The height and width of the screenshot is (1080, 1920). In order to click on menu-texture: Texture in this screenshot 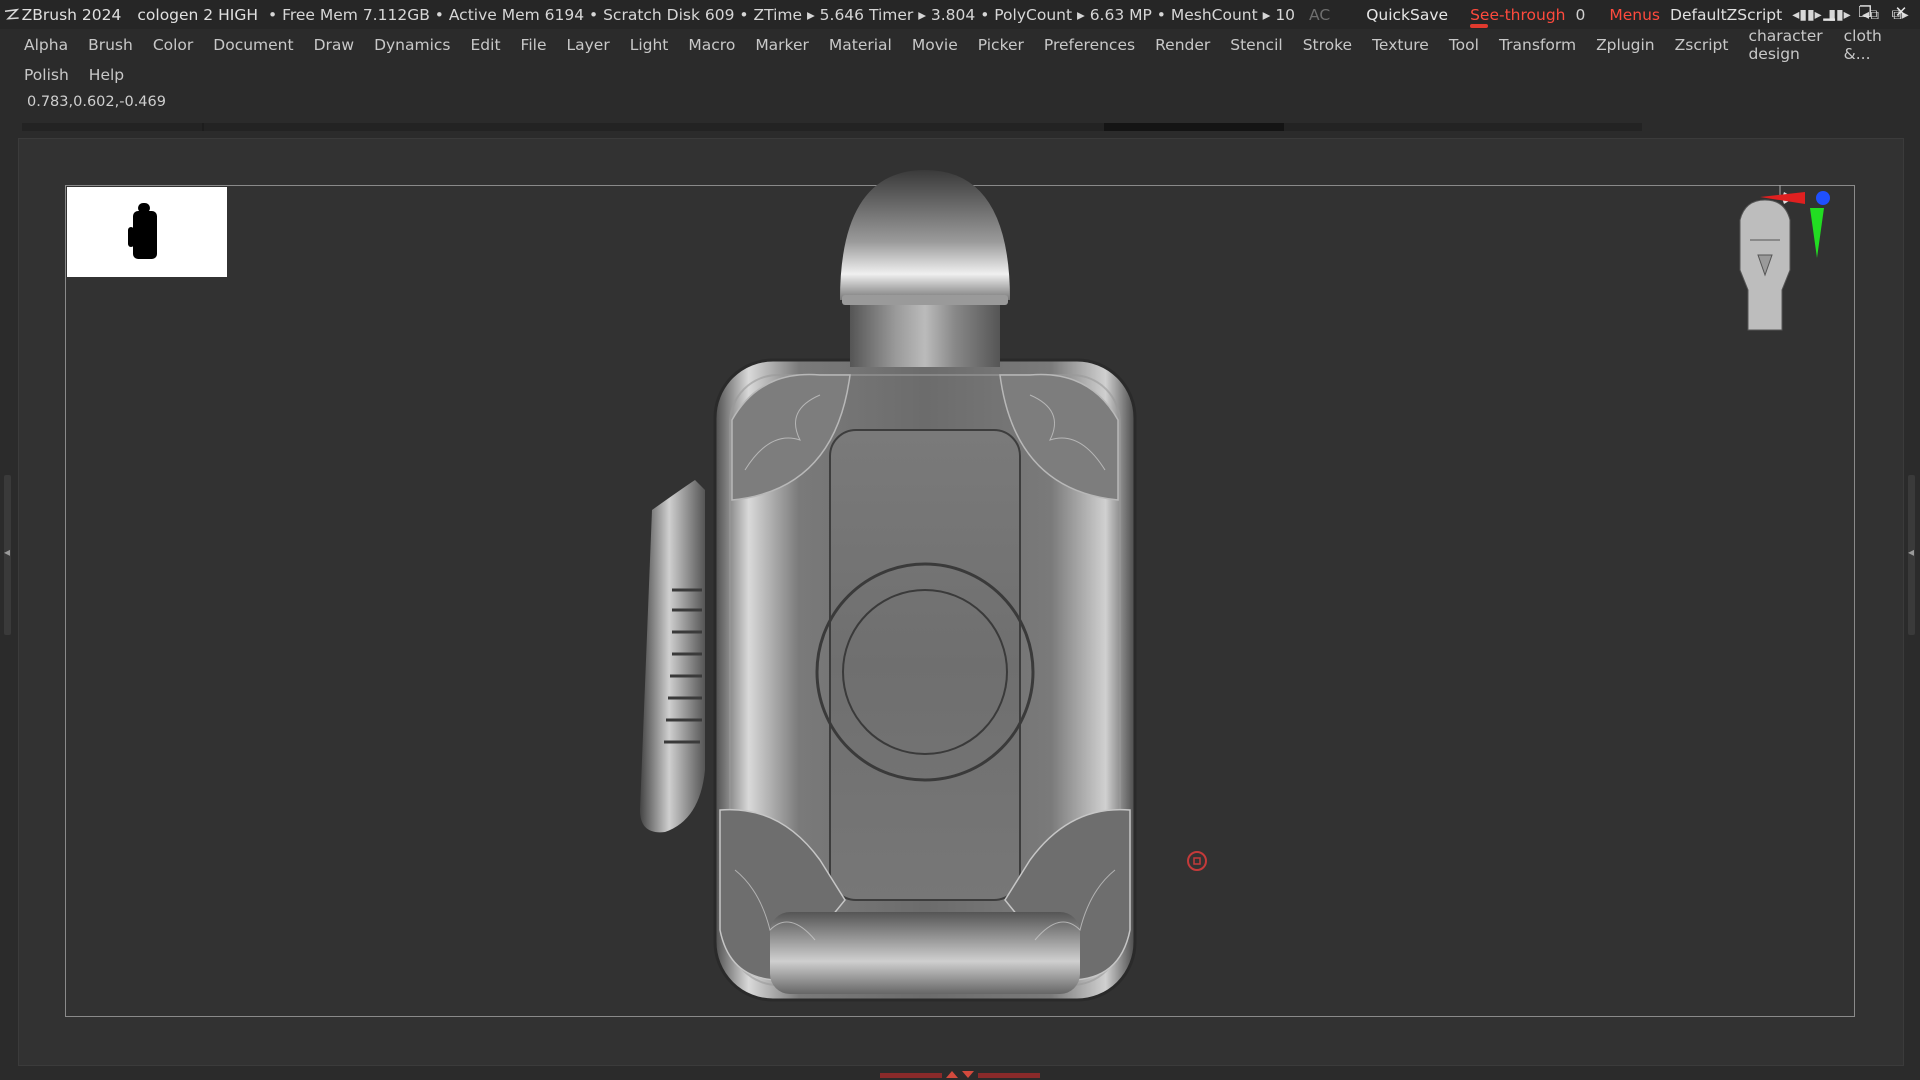, I will do `click(1400, 45)`.